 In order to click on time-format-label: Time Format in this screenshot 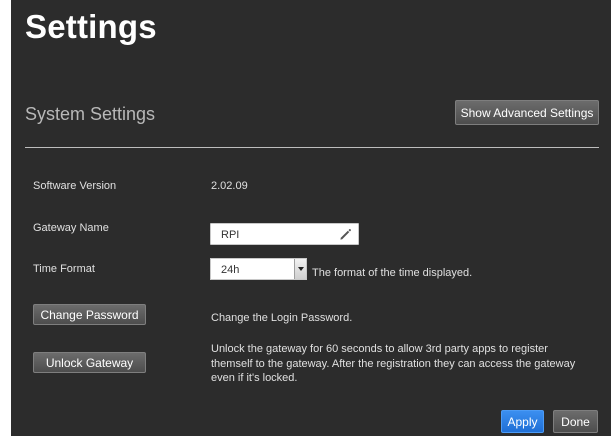, I will do `click(64, 269)`.